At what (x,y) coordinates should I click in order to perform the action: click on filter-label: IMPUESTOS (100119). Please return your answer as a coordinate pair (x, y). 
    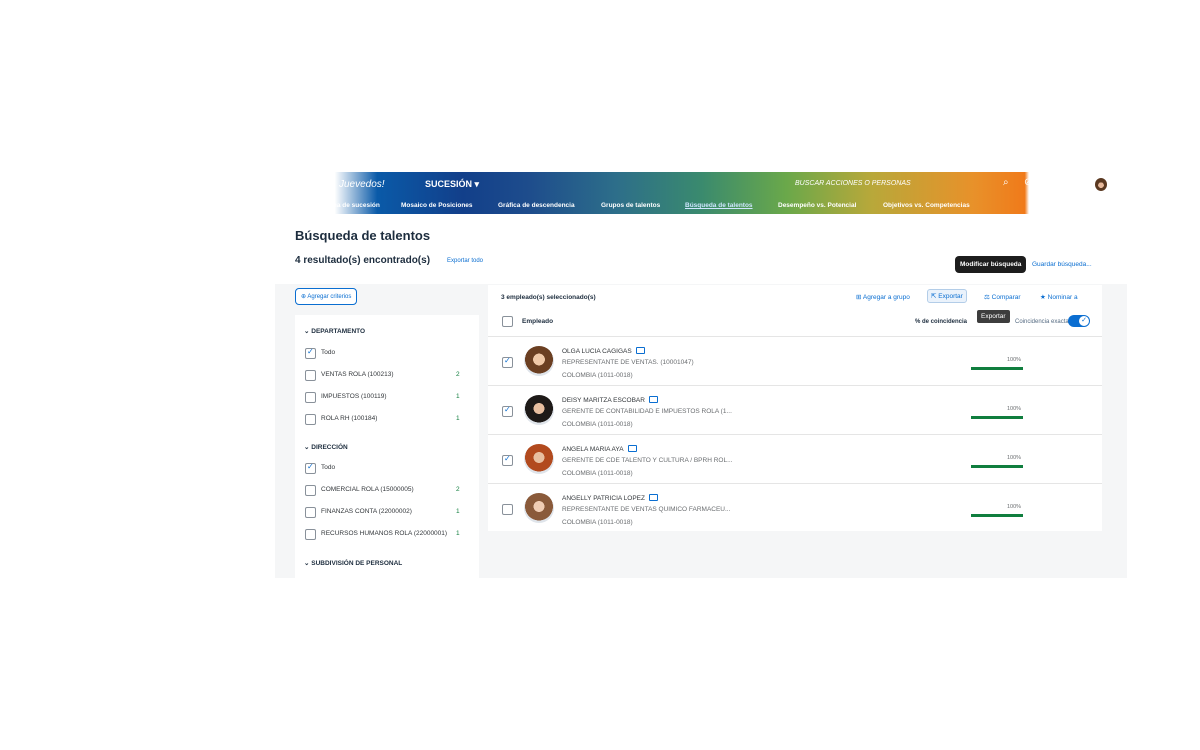
    Looking at the image, I should click on (354, 396).